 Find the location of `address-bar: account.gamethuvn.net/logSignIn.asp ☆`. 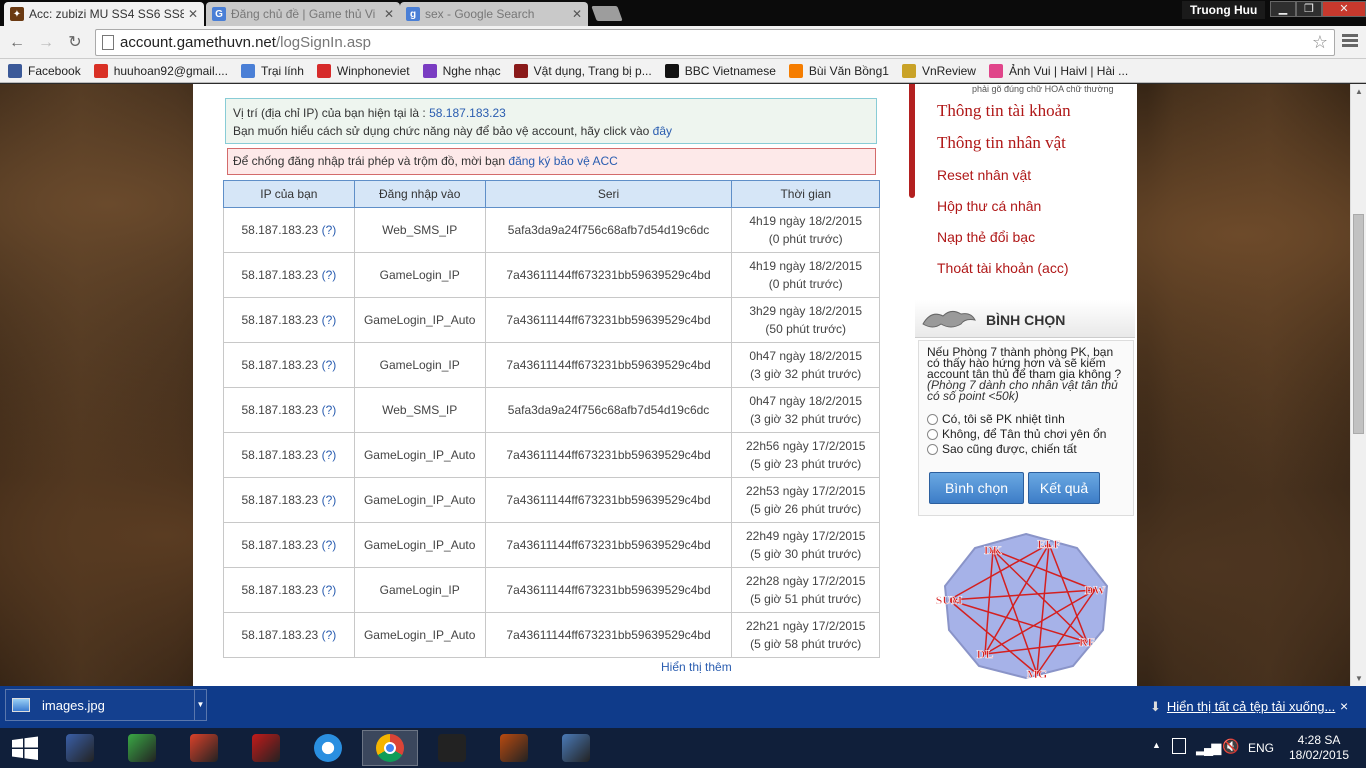

address-bar: account.gamethuvn.net/logSignIn.asp ☆ is located at coordinates (715, 42).